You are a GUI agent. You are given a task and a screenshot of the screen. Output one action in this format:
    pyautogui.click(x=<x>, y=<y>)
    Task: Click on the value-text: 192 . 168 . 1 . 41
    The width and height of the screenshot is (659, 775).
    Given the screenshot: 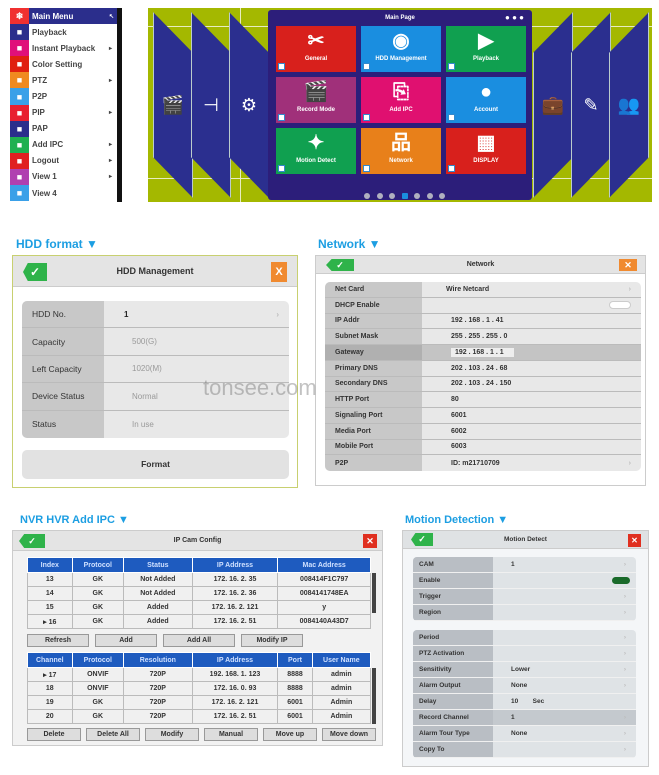 What is the action you would take?
    pyautogui.click(x=477, y=320)
    